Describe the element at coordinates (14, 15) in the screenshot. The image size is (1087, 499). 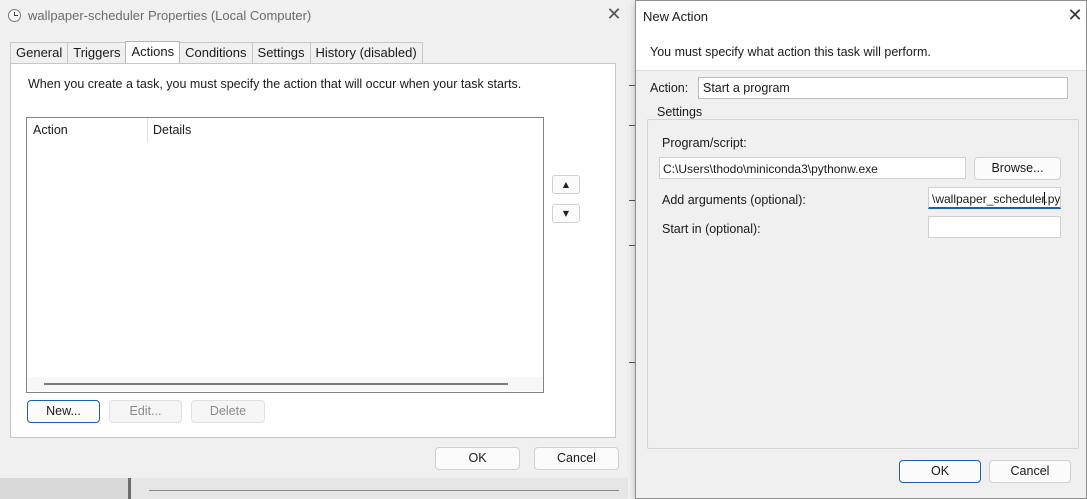
I see `task-clock-icon` at that location.